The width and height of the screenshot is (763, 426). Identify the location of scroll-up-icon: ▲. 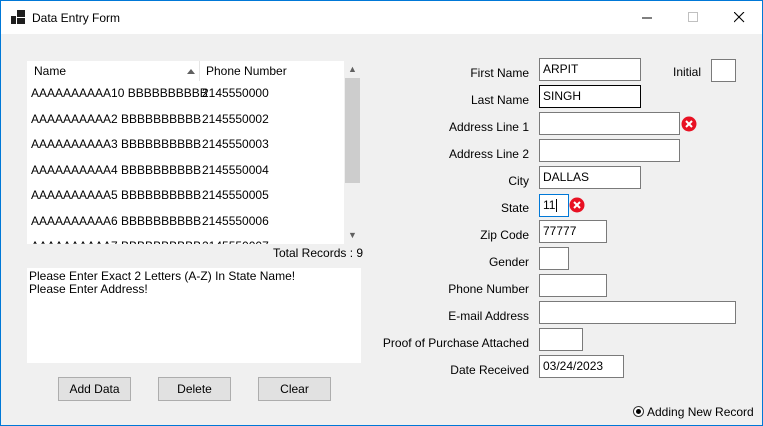
(352, 69).